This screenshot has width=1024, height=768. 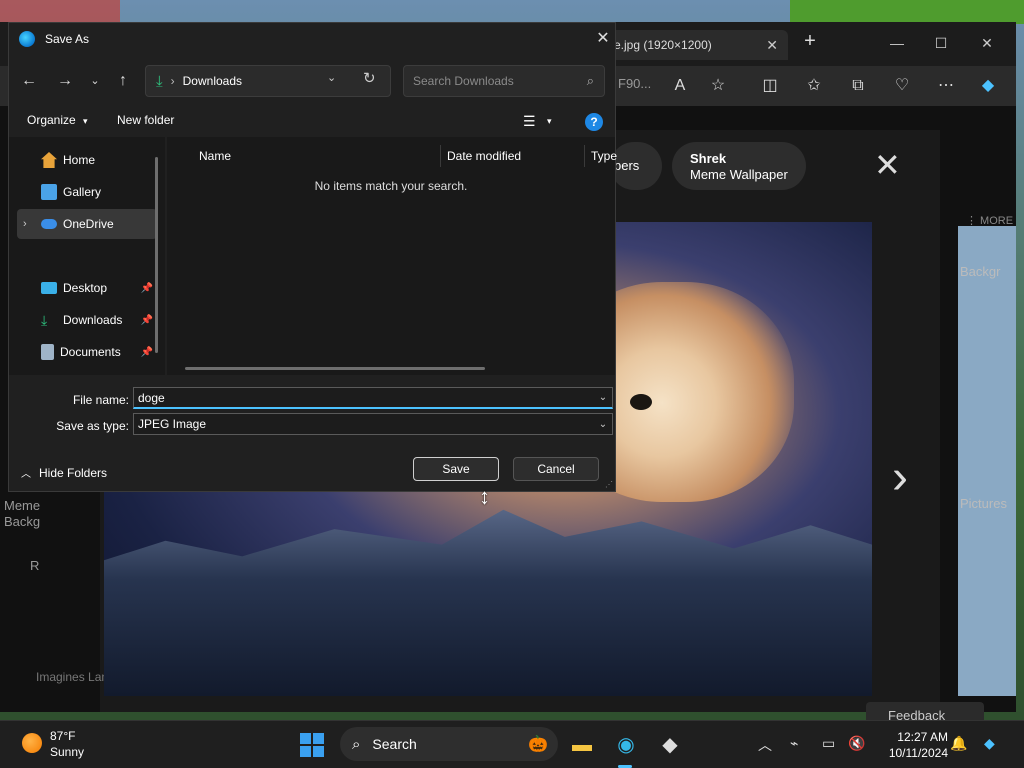 What do you see at coordinates (626, 745) in the screenshot?
I see `edge-browser-icon: ◉` at bounding box center [626, 745].